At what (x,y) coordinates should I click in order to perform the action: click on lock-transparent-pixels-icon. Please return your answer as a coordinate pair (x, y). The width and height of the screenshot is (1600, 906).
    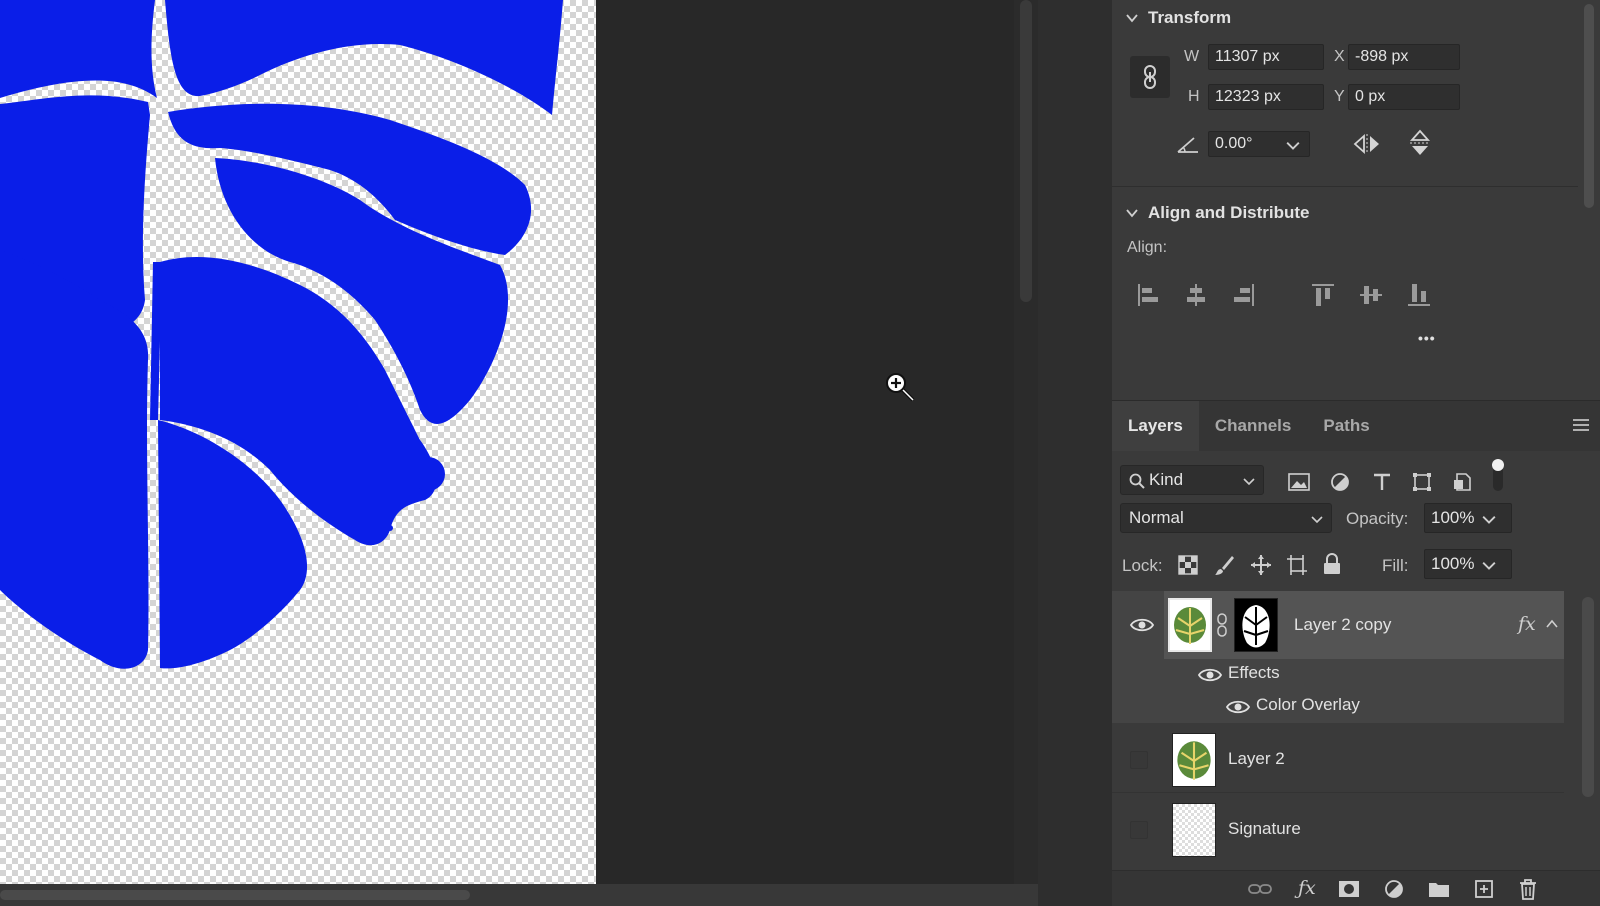
    Looking at the image, I should click on (1188, 565).